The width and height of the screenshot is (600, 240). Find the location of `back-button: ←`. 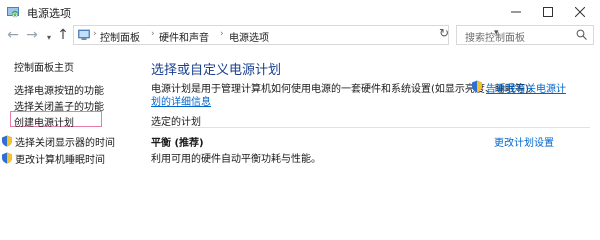

back-button: ← is located at coordinates (13, 35).